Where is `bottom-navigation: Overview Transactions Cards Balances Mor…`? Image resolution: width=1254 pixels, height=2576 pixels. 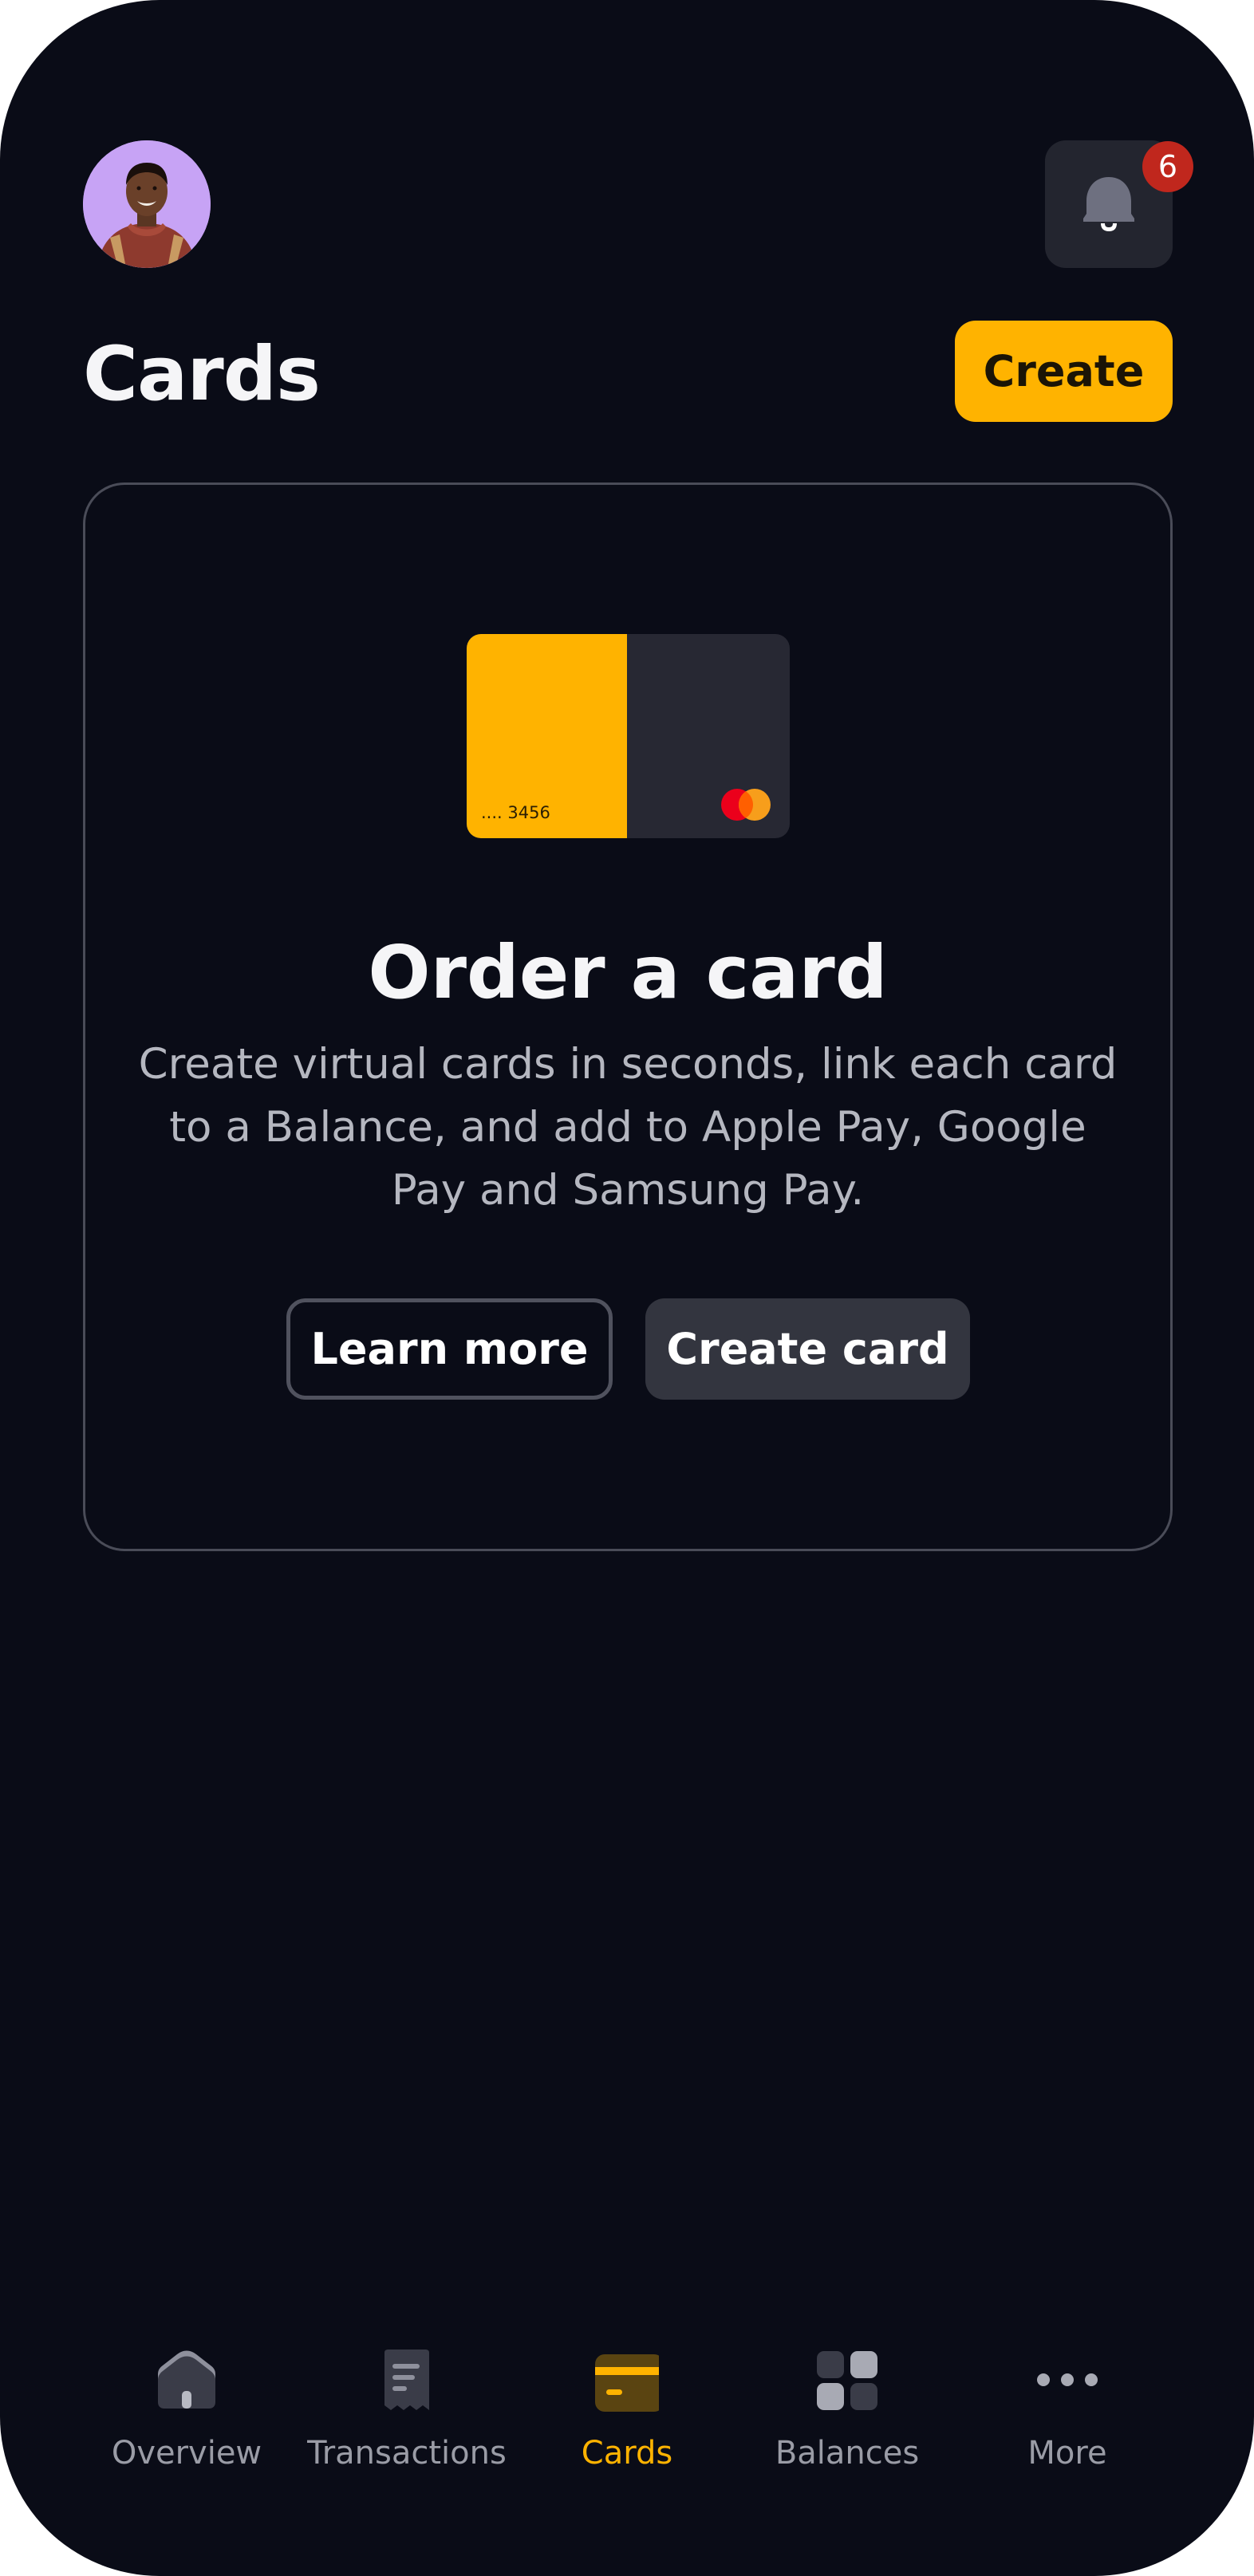 bottom-navigation: Overview Transactions Cards Balances Mor… is located at coordinates (627, 2408).